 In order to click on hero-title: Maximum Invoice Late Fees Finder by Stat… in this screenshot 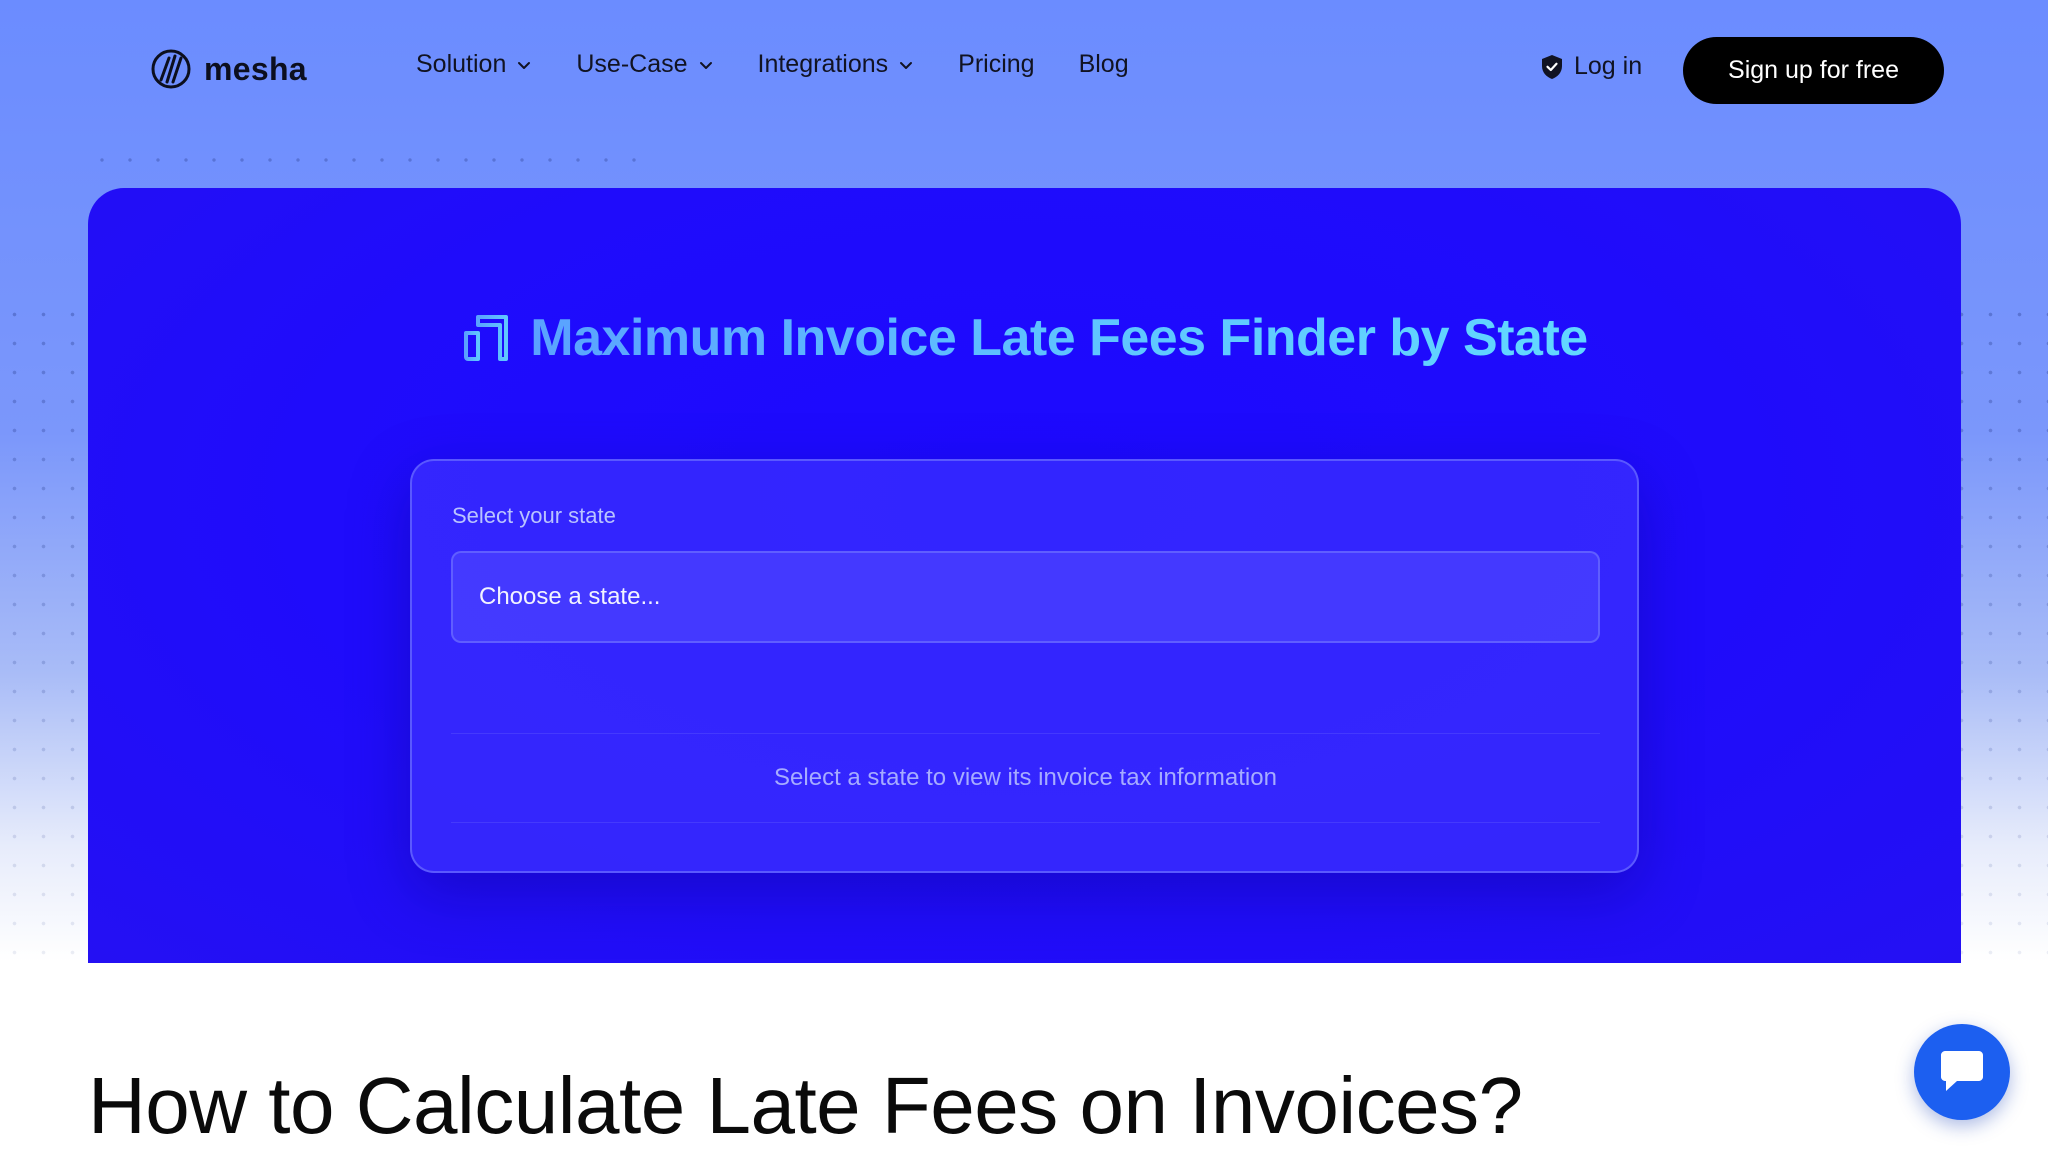, I will do `click(1024, 338)`.